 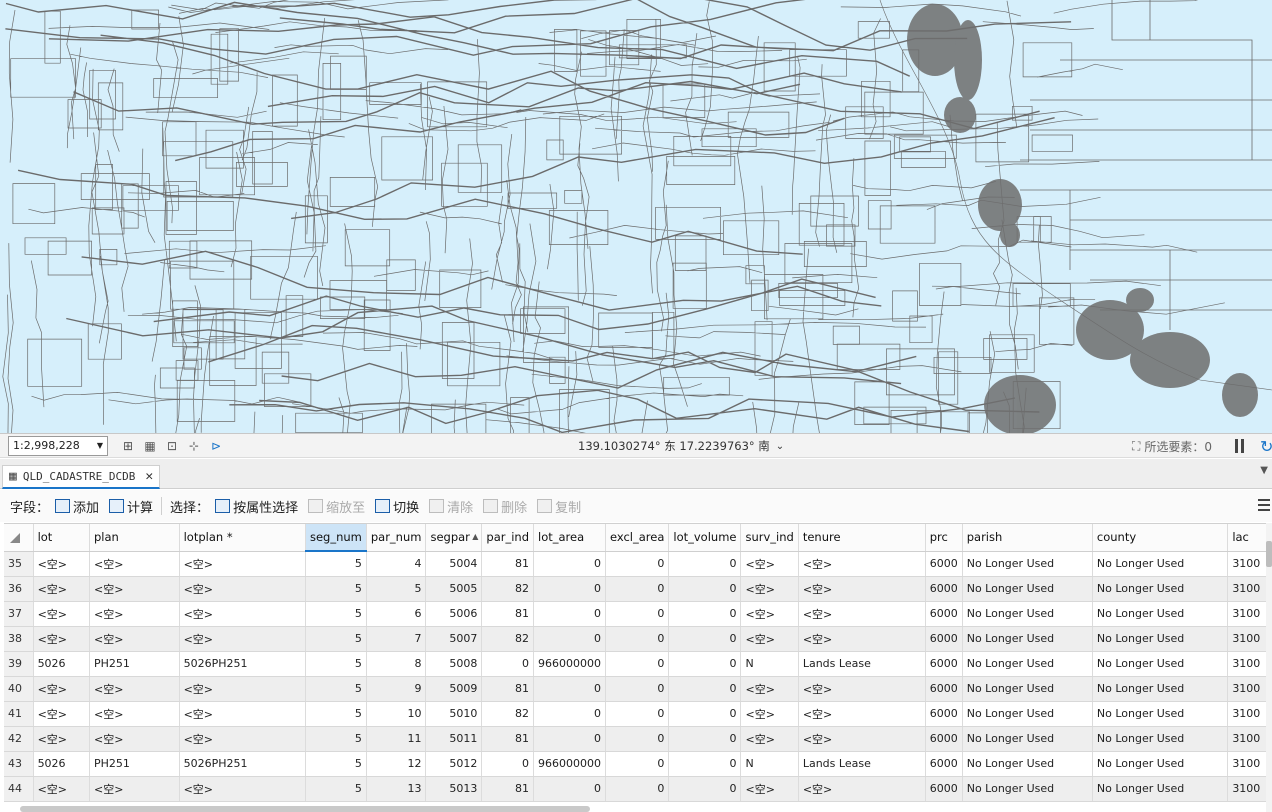 I want to click on cell-par-ind: 81, so click(x=507, y=739).